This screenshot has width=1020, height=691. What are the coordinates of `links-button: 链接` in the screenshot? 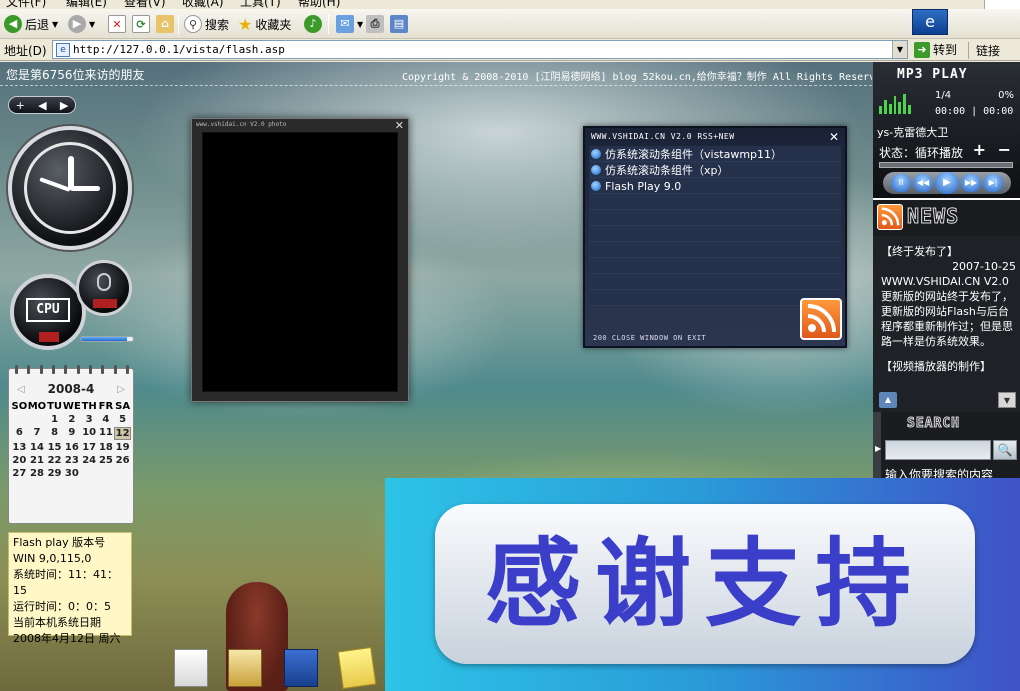 It's located at (984, 50).